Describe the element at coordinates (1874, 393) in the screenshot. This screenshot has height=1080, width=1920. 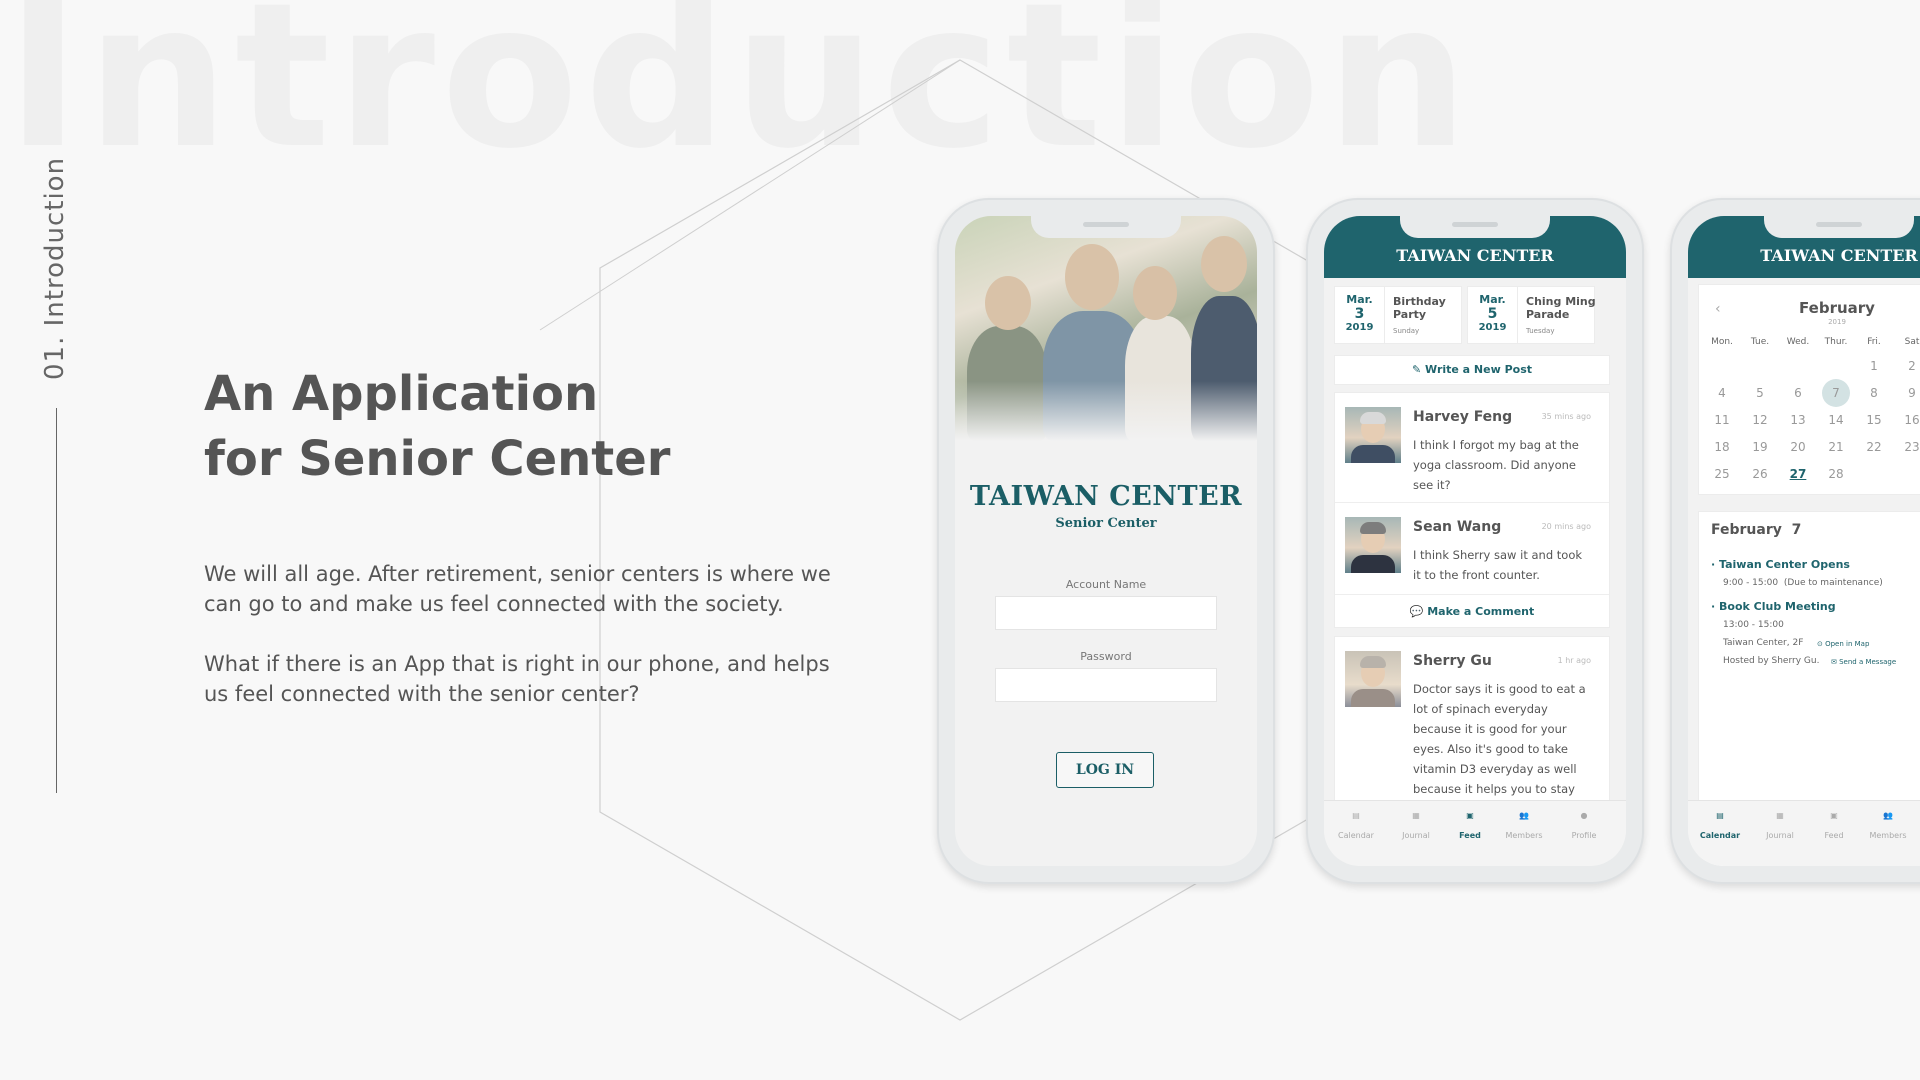
I see `calendar-day: 8` at that location.